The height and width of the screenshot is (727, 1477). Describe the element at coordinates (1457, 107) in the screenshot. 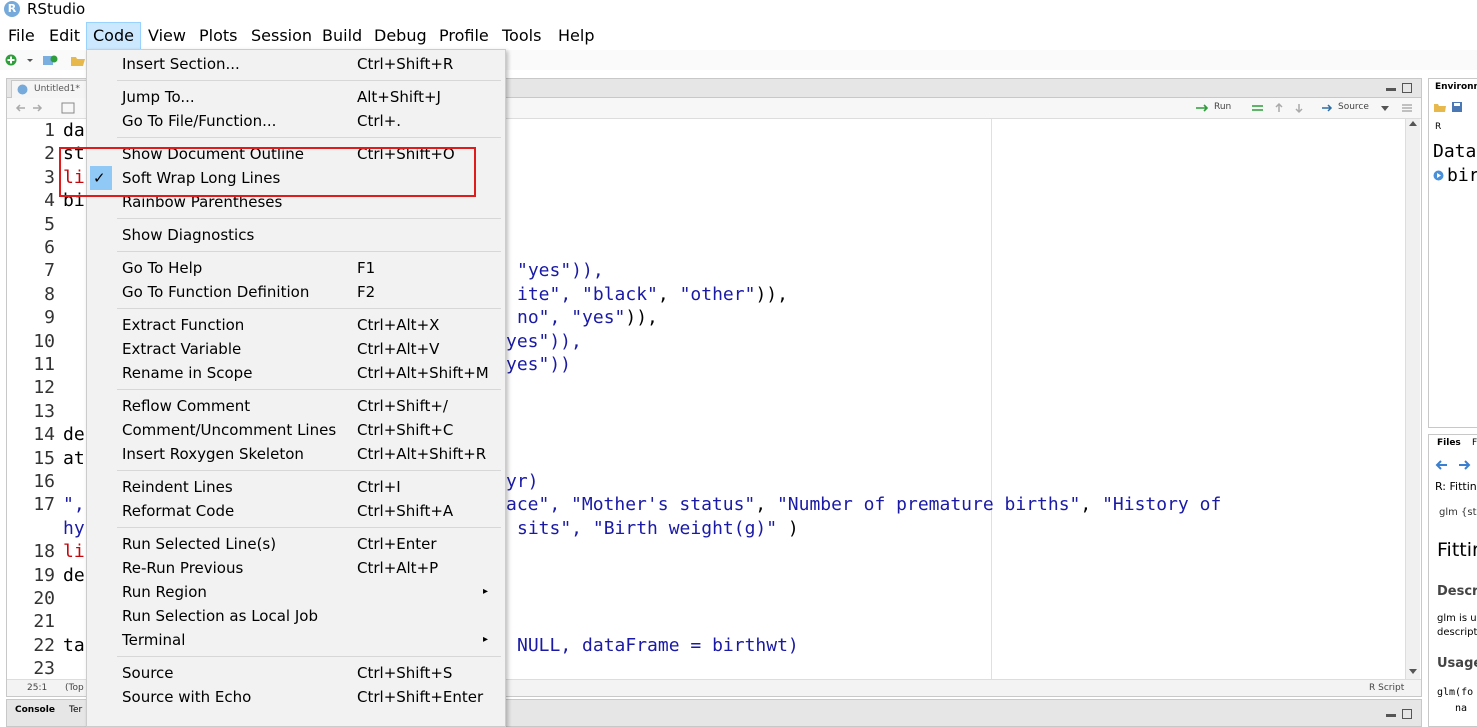

I see `save-env-icon` at that location.